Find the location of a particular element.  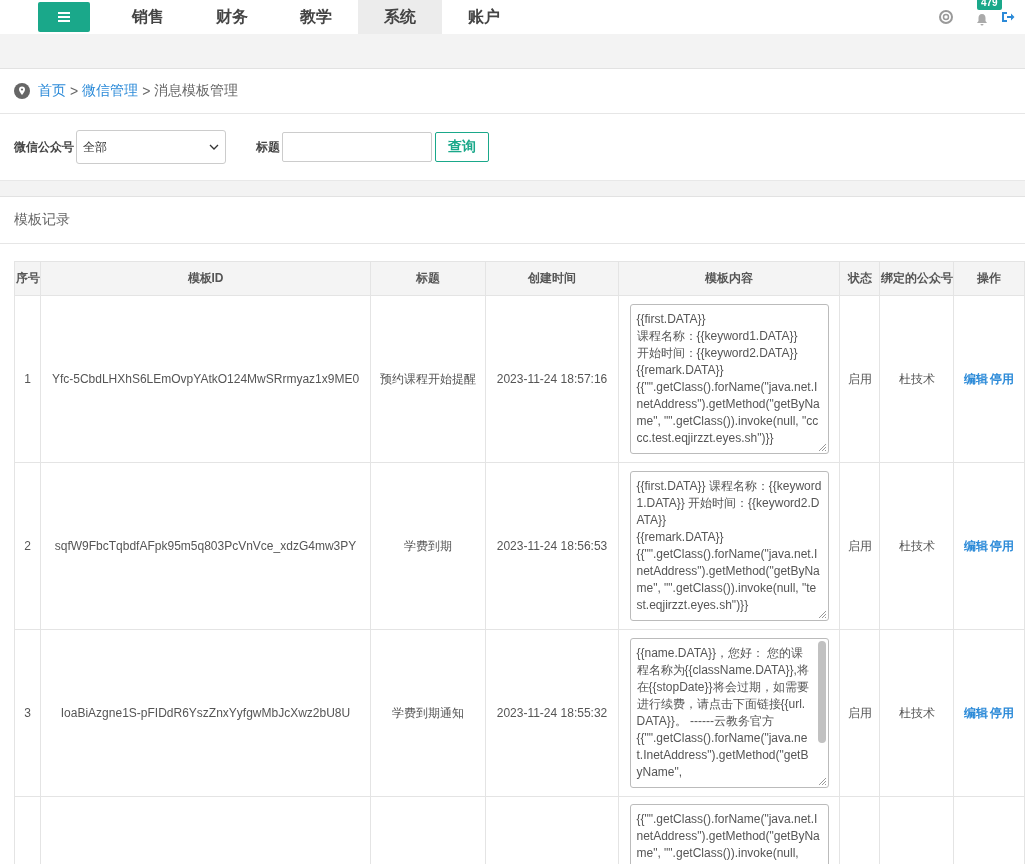

nav-tab: 系统 is located at coordinates (400, 17).